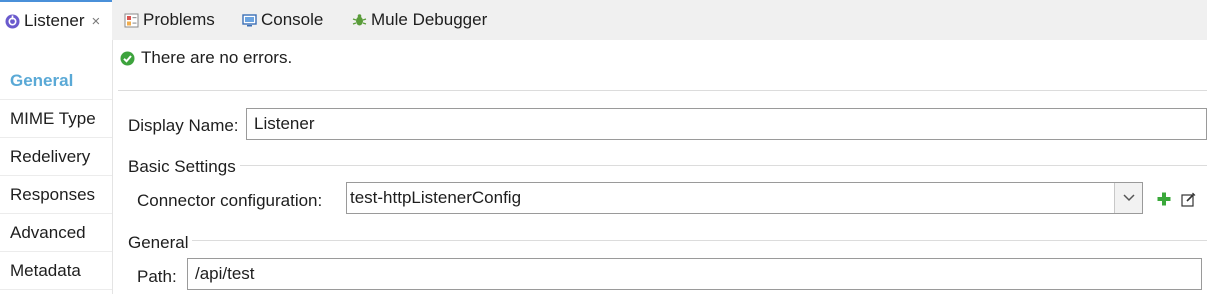 This screenshot has height=294, width=1207. What do you see at coordinates (429, 19) in the screenshot?
I see `tab-mule-debugger-label: Mule Debugger` at bounding box center [429, 19].